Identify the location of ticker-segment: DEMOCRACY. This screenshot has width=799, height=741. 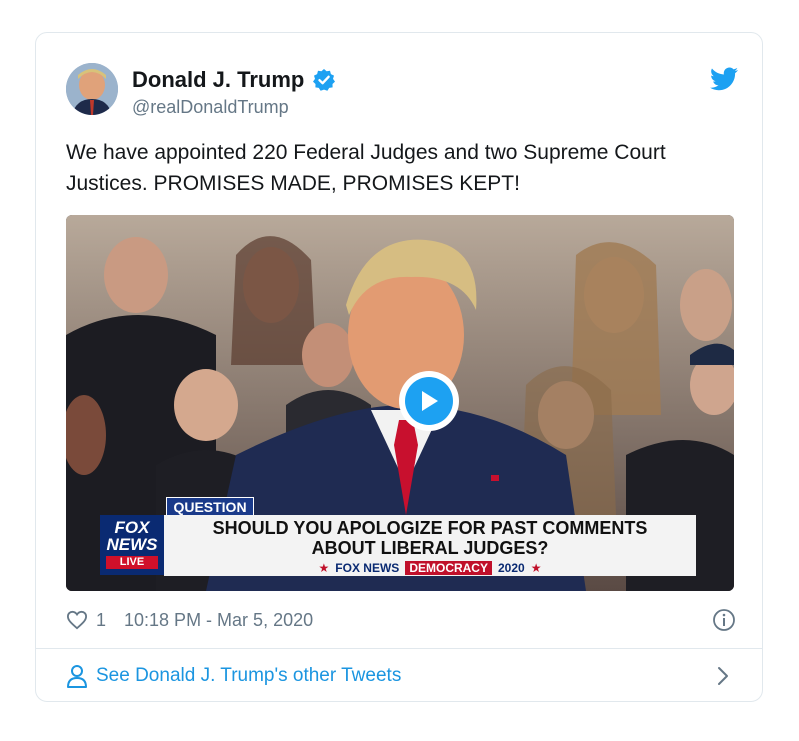
(448, 568).